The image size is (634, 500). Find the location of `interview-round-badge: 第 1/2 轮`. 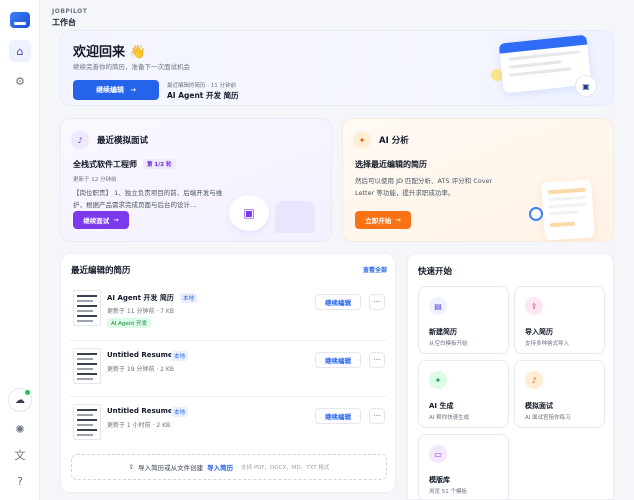

interview-round-badge: 第 1/2 轮 is located at coordinates (159, 164).